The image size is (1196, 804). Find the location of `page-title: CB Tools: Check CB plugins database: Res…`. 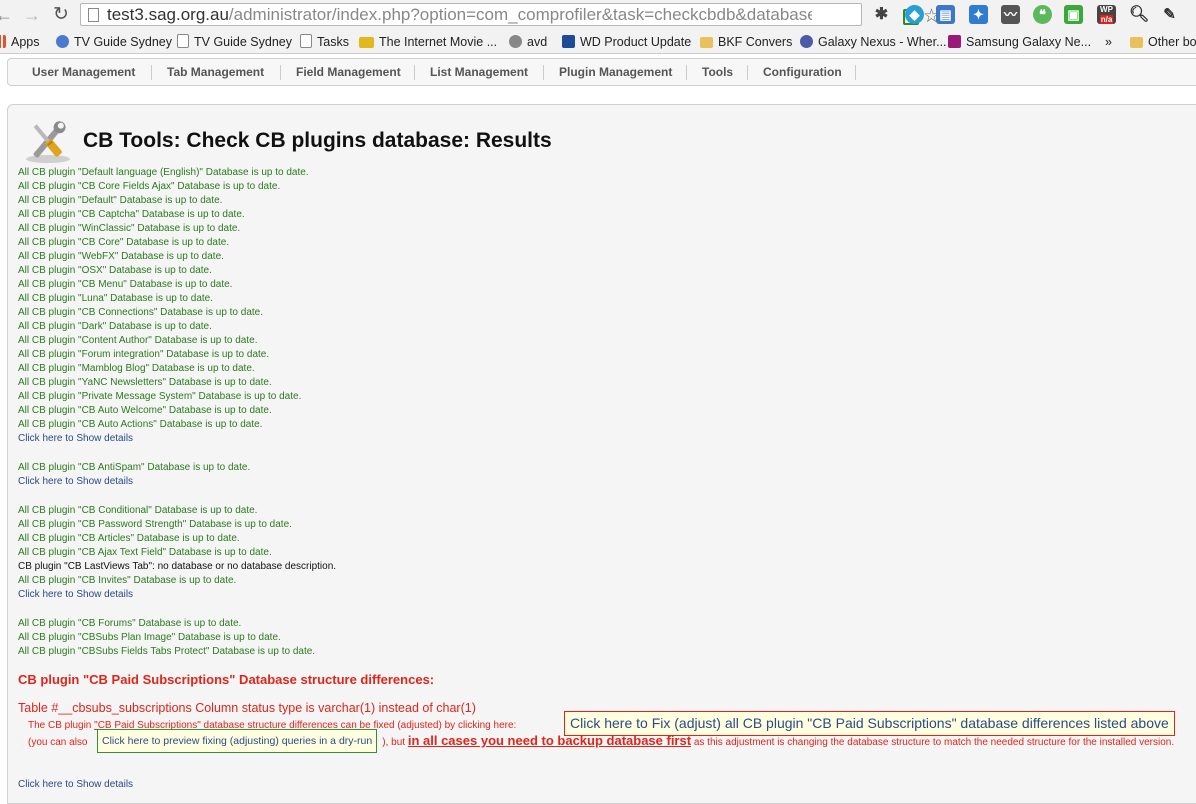

page-title: CB Tools: Check CB plugins database: Res… is located at coordinates (317, 140).